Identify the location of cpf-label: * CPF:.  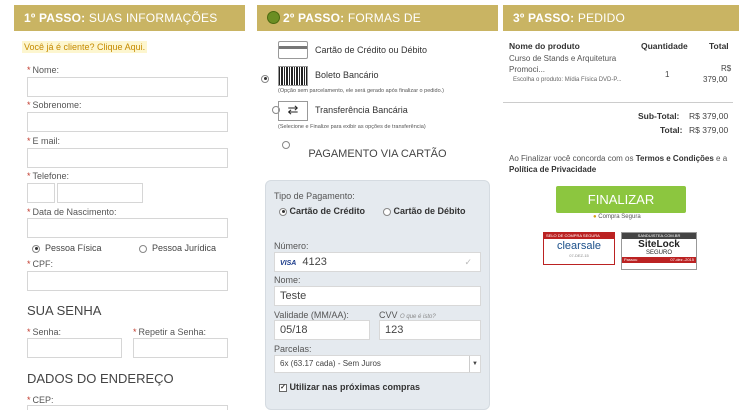
(40, 264).